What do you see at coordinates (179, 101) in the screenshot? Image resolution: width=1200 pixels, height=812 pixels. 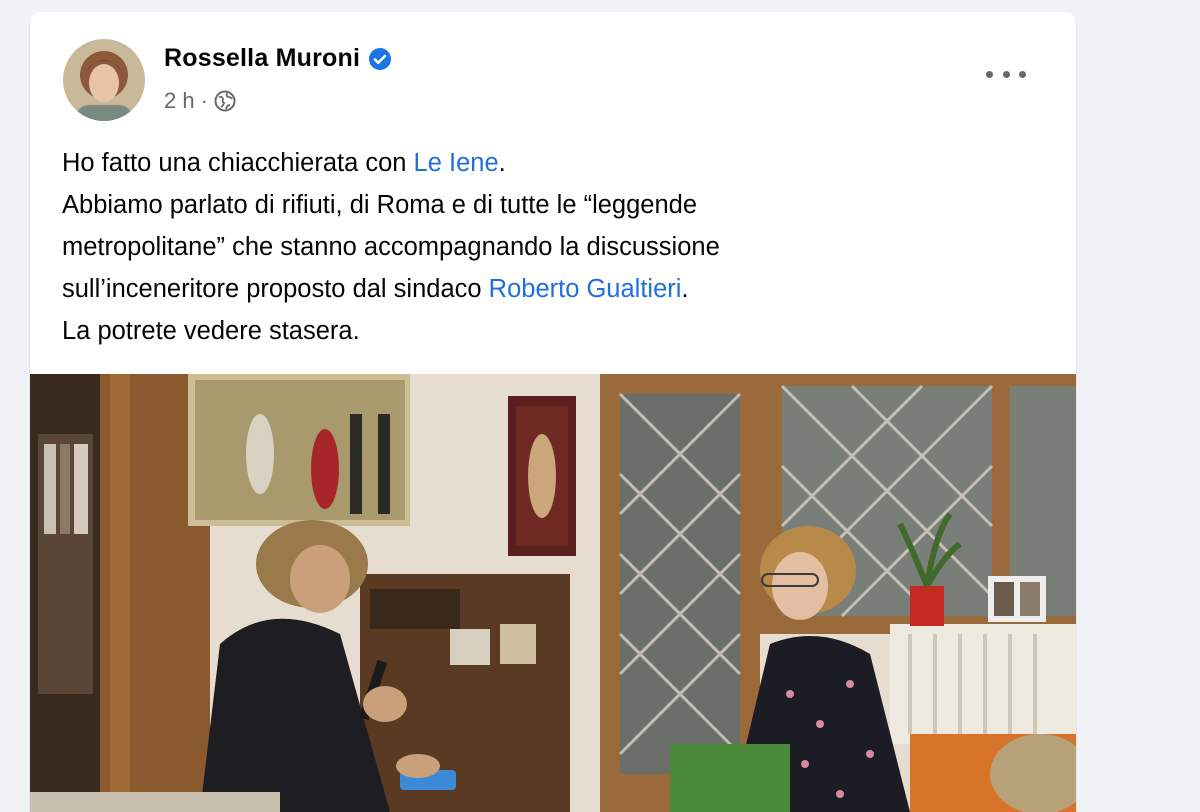 I see `post-time: 2 h` at bounding box center [179, 101].